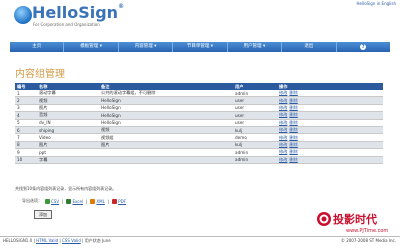 The height and width of the screenshot is (248, 400). I want to click on logo-icon, so click(23, 15).